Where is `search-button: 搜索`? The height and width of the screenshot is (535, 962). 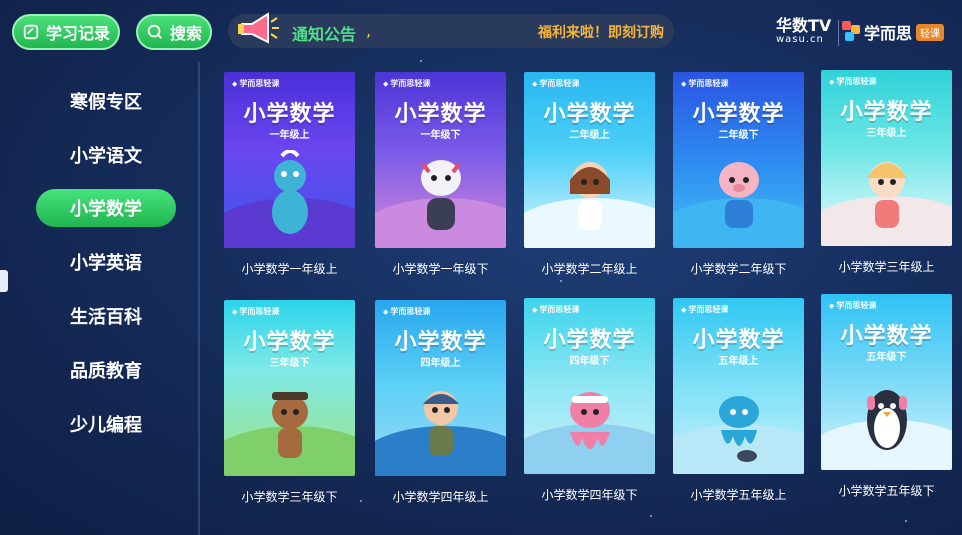 search-button: 搜索 is located at coordinates (174, 32).